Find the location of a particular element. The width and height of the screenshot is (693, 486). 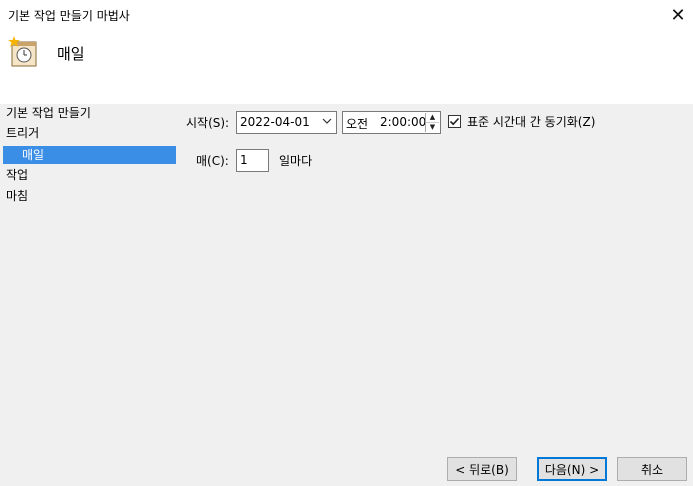

close-button: ✕ is located at coordinates (678, 15).